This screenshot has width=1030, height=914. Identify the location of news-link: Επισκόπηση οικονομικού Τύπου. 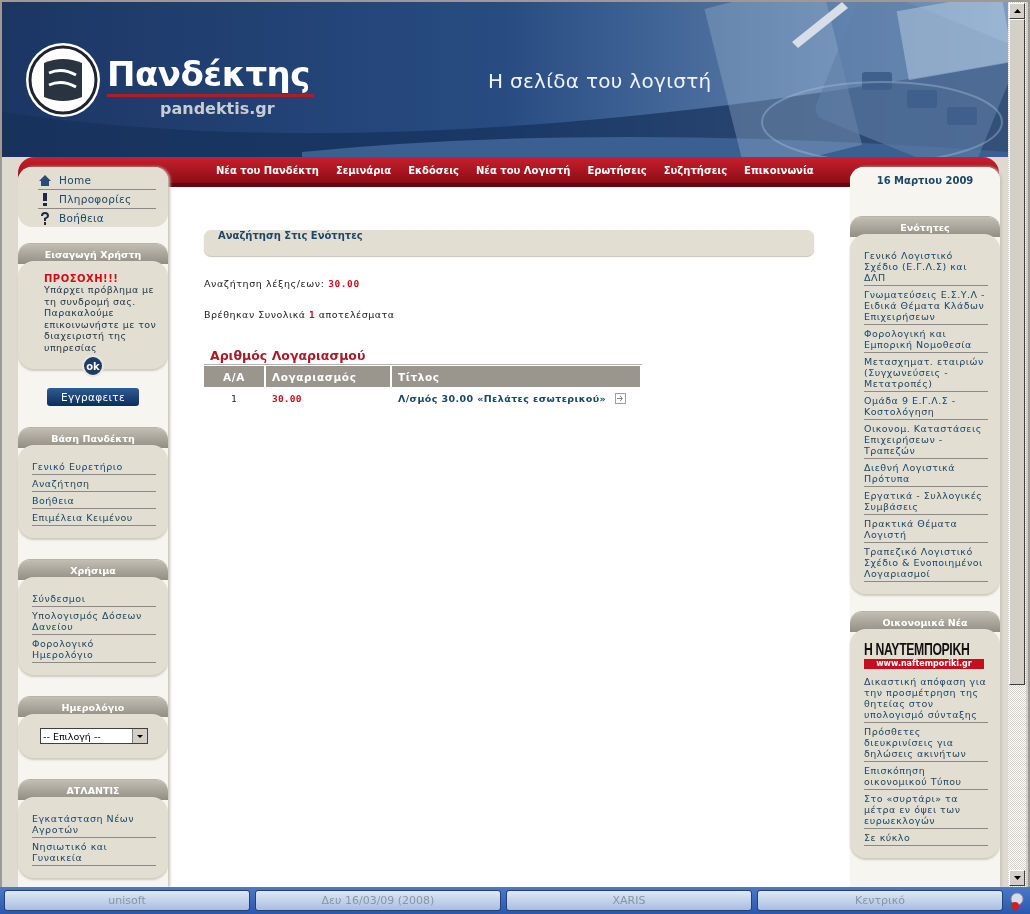
(926, 777).